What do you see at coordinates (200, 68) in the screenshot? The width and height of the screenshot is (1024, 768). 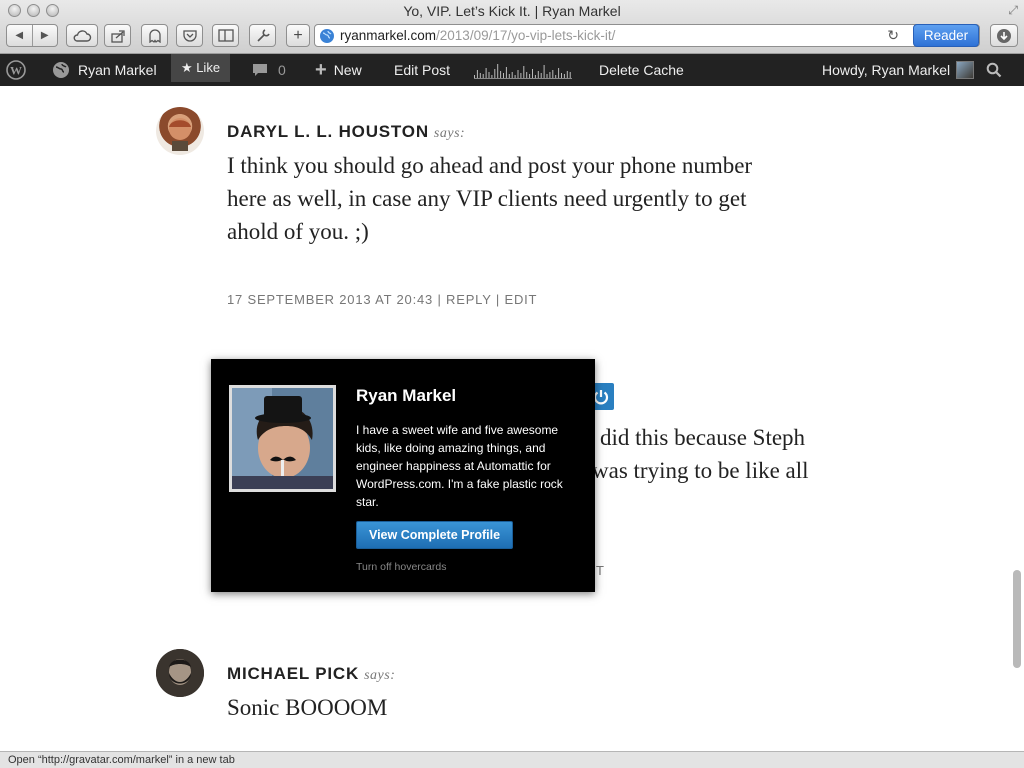 I see `like-button: ★ Like` at bounding box center [200, 68].